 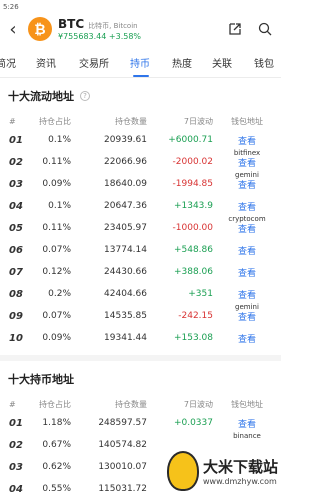 What do you see at coordinates (56, 338) in the screenshot?
I see `row-percent: 0.09%` at bounding box center [56, 338].